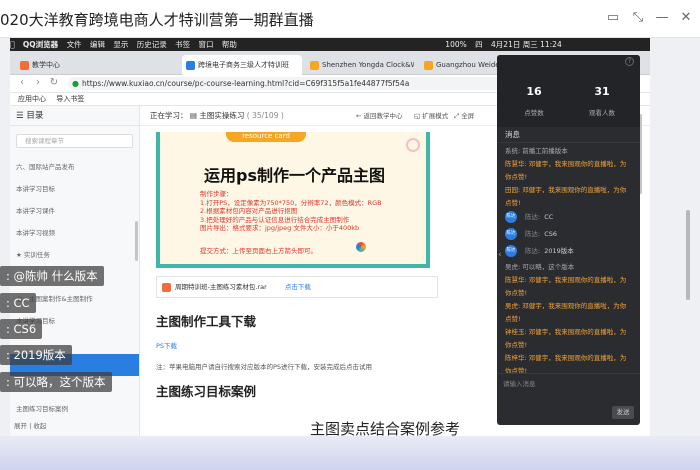  I want to click on bookmark-import: 导入书签, so click(70, 99).